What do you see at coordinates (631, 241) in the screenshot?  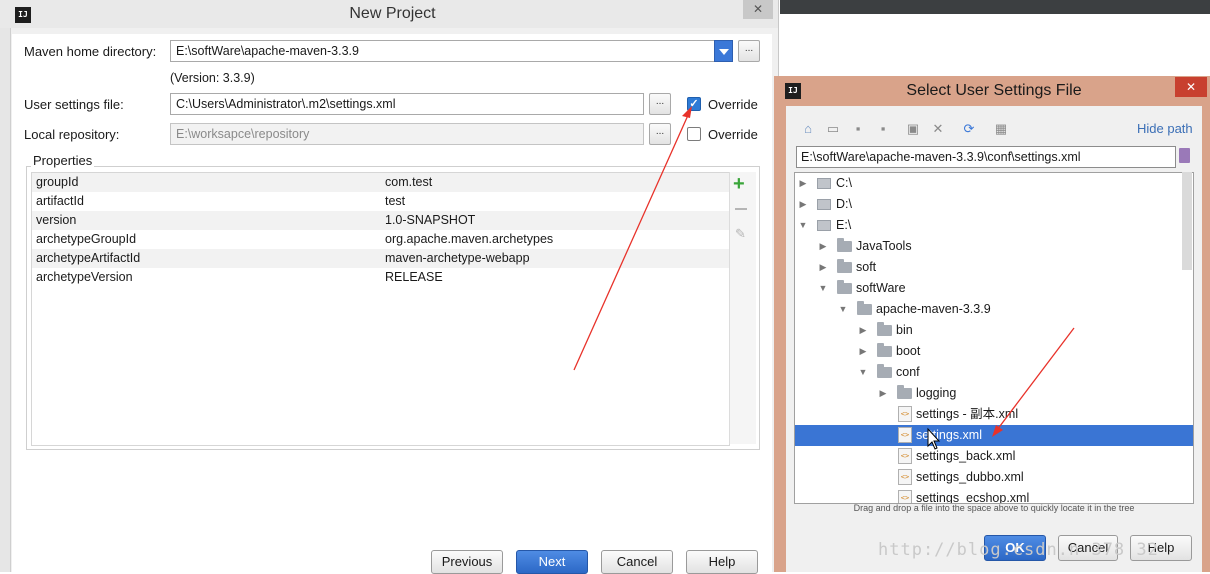 I see `annotation-arrow-override` at bounding box center [631, 241].